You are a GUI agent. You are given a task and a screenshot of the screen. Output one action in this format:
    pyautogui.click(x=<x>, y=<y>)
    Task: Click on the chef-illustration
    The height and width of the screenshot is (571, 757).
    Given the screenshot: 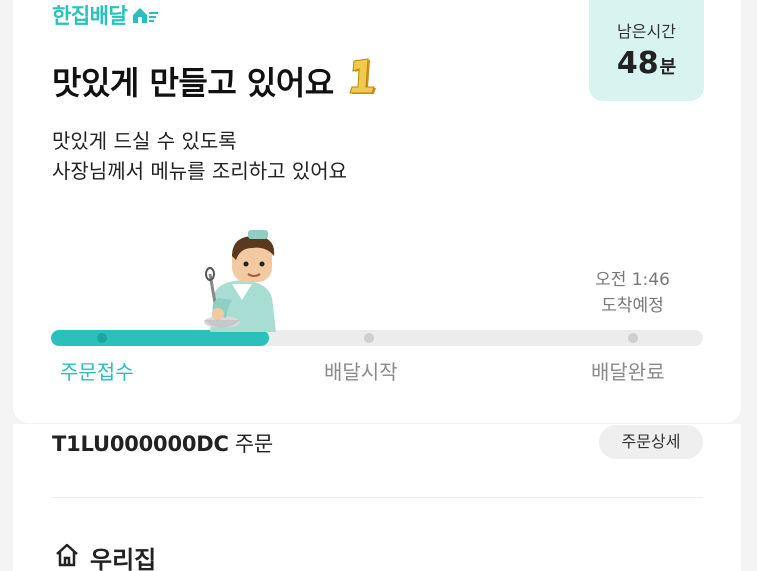 What is the action you would take?
    pyautogui.click(x=242, y=282)
    